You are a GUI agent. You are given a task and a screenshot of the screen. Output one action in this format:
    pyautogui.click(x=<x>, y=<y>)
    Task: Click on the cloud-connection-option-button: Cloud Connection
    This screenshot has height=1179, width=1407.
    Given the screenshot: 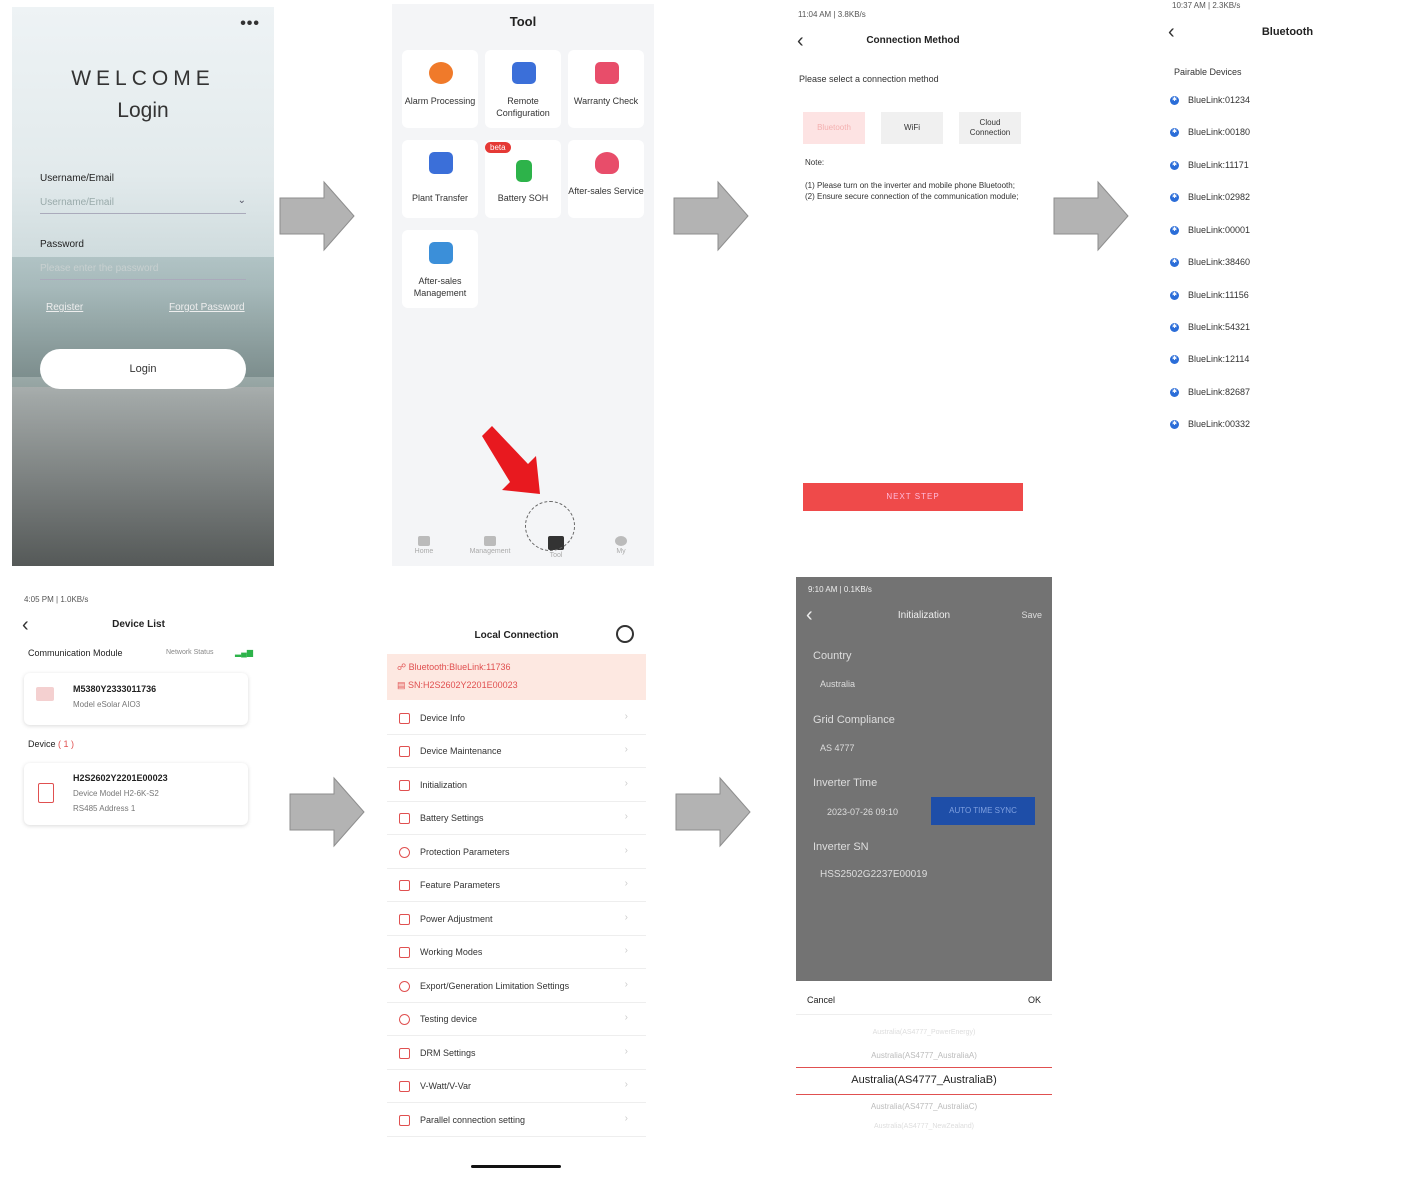 What is the action you would take?
    pyautogui.click(x=990, y=128)
    